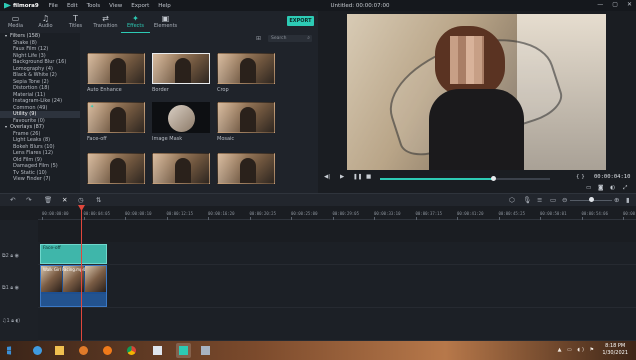  I want to click on undo-icon: ↶, so click(12, 200).